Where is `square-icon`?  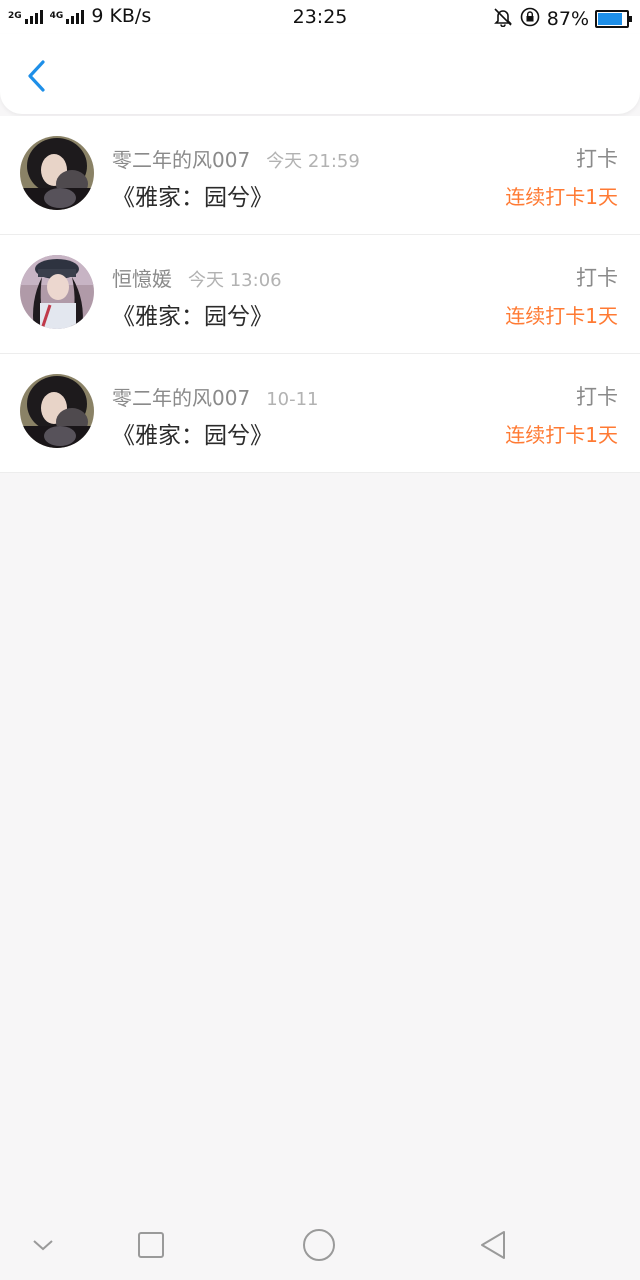 square-icon is located at coordinates (151, 1245).